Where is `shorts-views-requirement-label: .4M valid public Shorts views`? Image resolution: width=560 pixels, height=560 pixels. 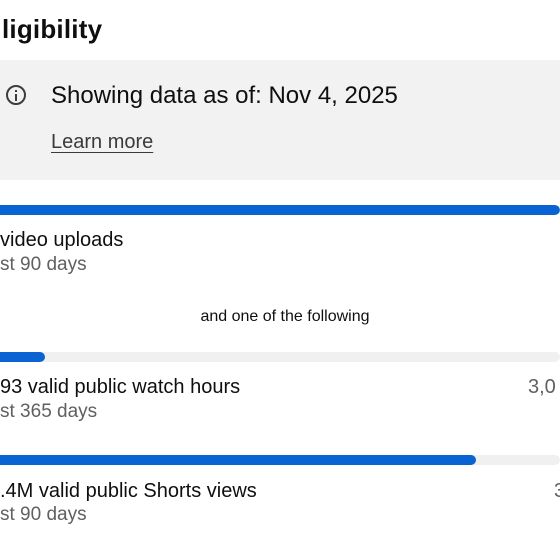
shorts-views-requirement-label: .4M valid public Shorts views is located at coordinates (128, 491).